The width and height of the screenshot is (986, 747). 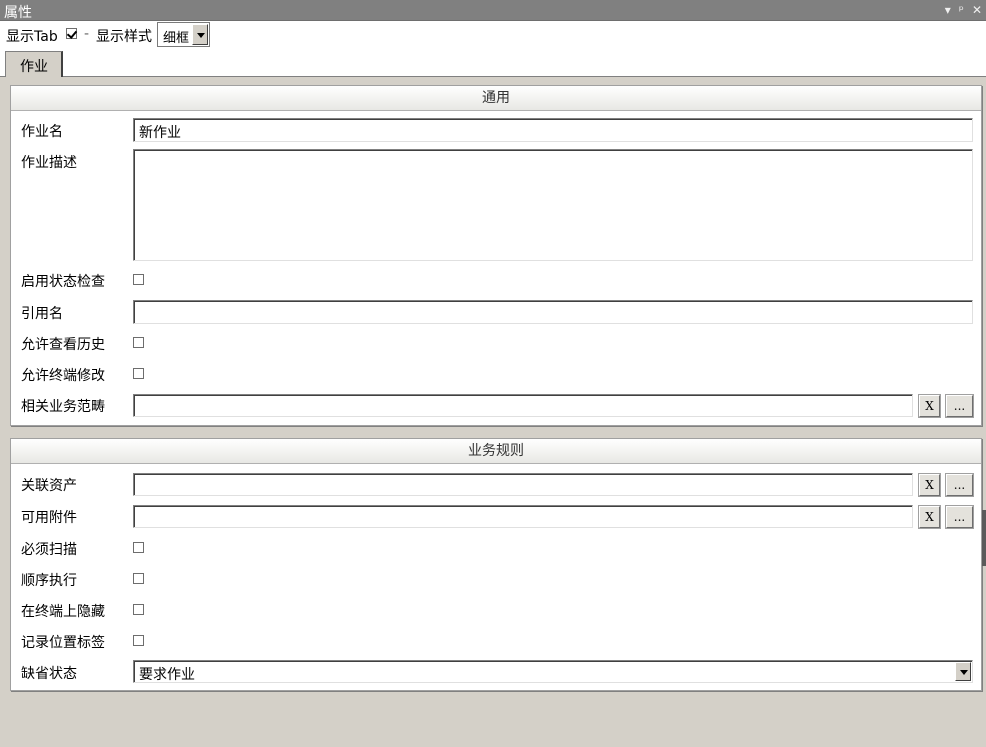 I want to click on hide-on-terminal-checkbox, so click(x=138, y=609).